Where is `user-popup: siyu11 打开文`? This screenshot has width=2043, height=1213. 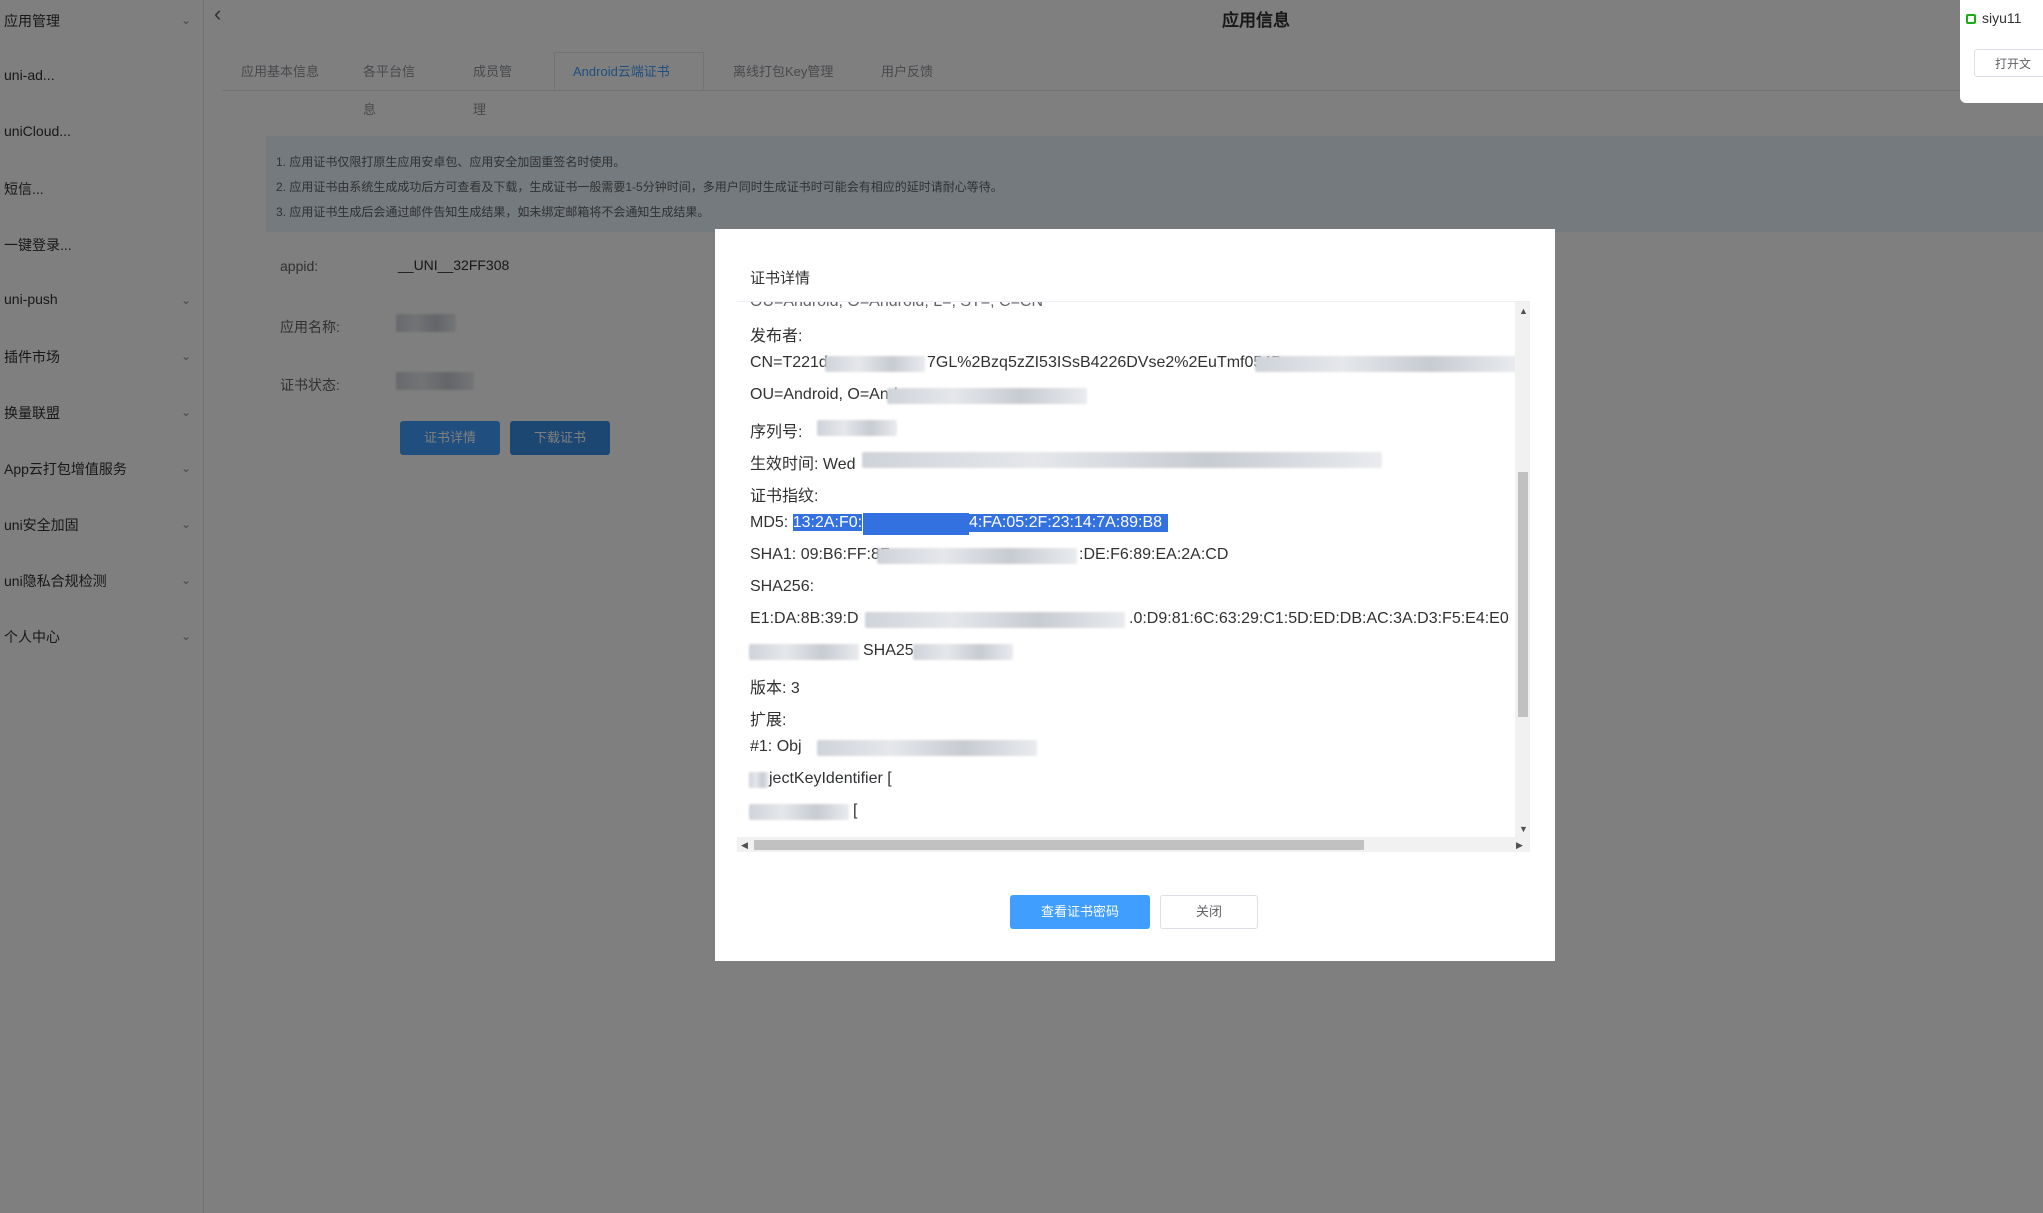 user-popup: siyu11 打开文 is located at coordinates (2001, 51).